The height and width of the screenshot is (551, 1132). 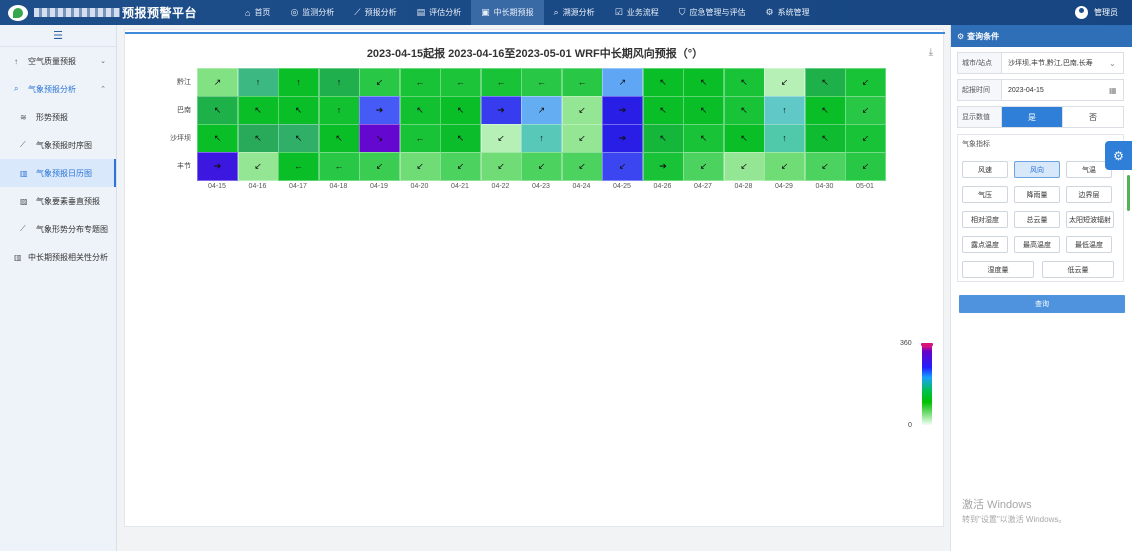 I want to click on indicator-button: 风向, so click(x=1037, y=169).